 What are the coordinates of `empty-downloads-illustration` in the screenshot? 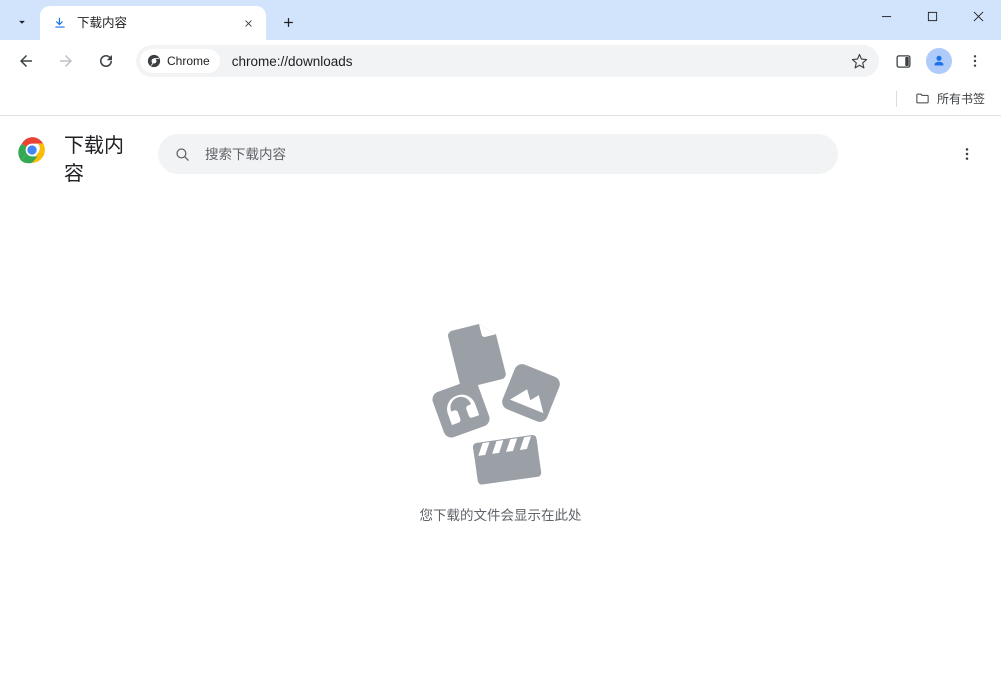 It's located at (495, 404).